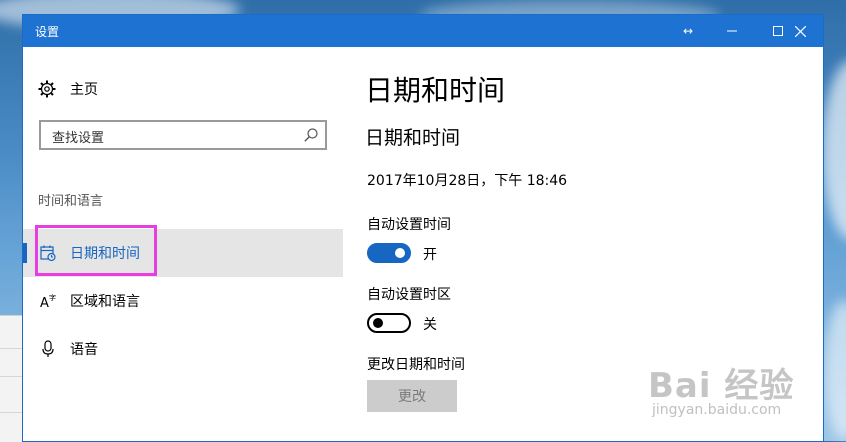 This screenshot has height=442, width=846. I want to click on selected-indicator, so click(25, 253).